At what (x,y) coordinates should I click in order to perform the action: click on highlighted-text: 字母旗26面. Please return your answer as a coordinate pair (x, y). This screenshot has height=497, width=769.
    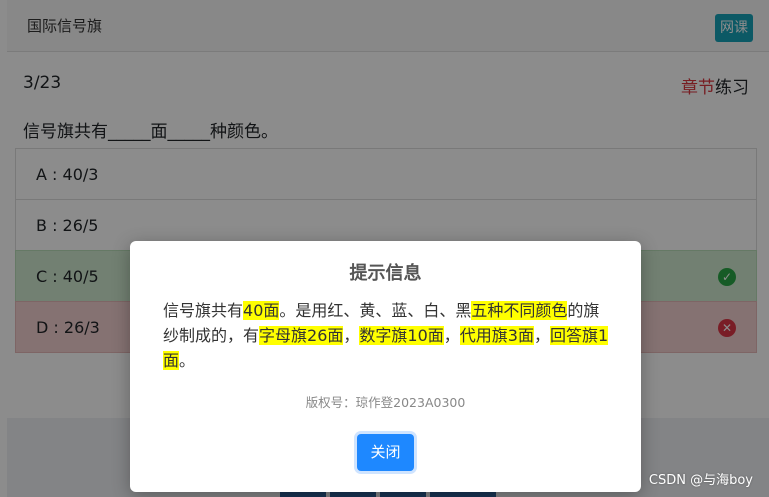
    Looking at the image, I should click on (301, 335).